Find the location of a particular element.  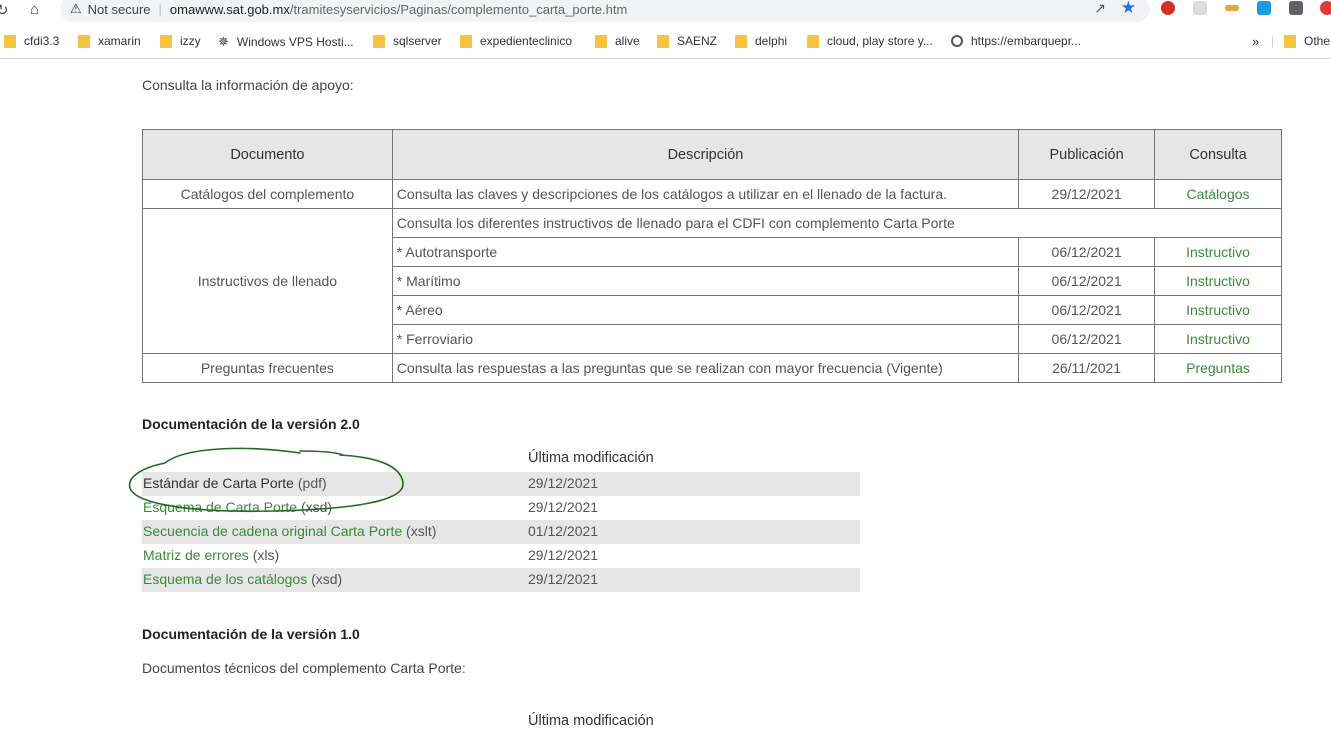

doc-extension: (xslt) is located at coordinates (419, 531).